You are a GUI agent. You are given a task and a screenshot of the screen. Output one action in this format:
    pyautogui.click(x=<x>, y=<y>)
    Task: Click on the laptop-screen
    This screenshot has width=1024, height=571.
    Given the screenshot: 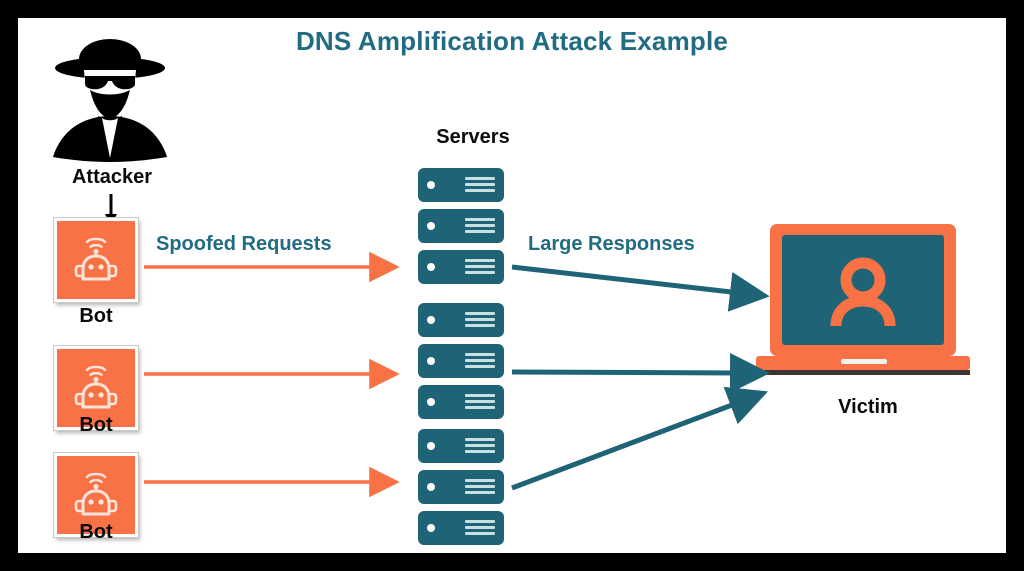 What is the action you would take?
    pyautogui.click(x=863, y=290)
    